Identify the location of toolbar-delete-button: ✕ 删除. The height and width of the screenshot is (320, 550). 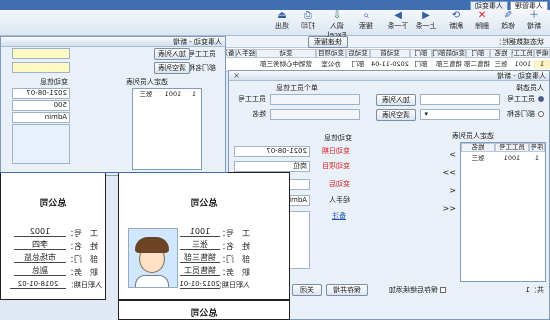
(482, 22).